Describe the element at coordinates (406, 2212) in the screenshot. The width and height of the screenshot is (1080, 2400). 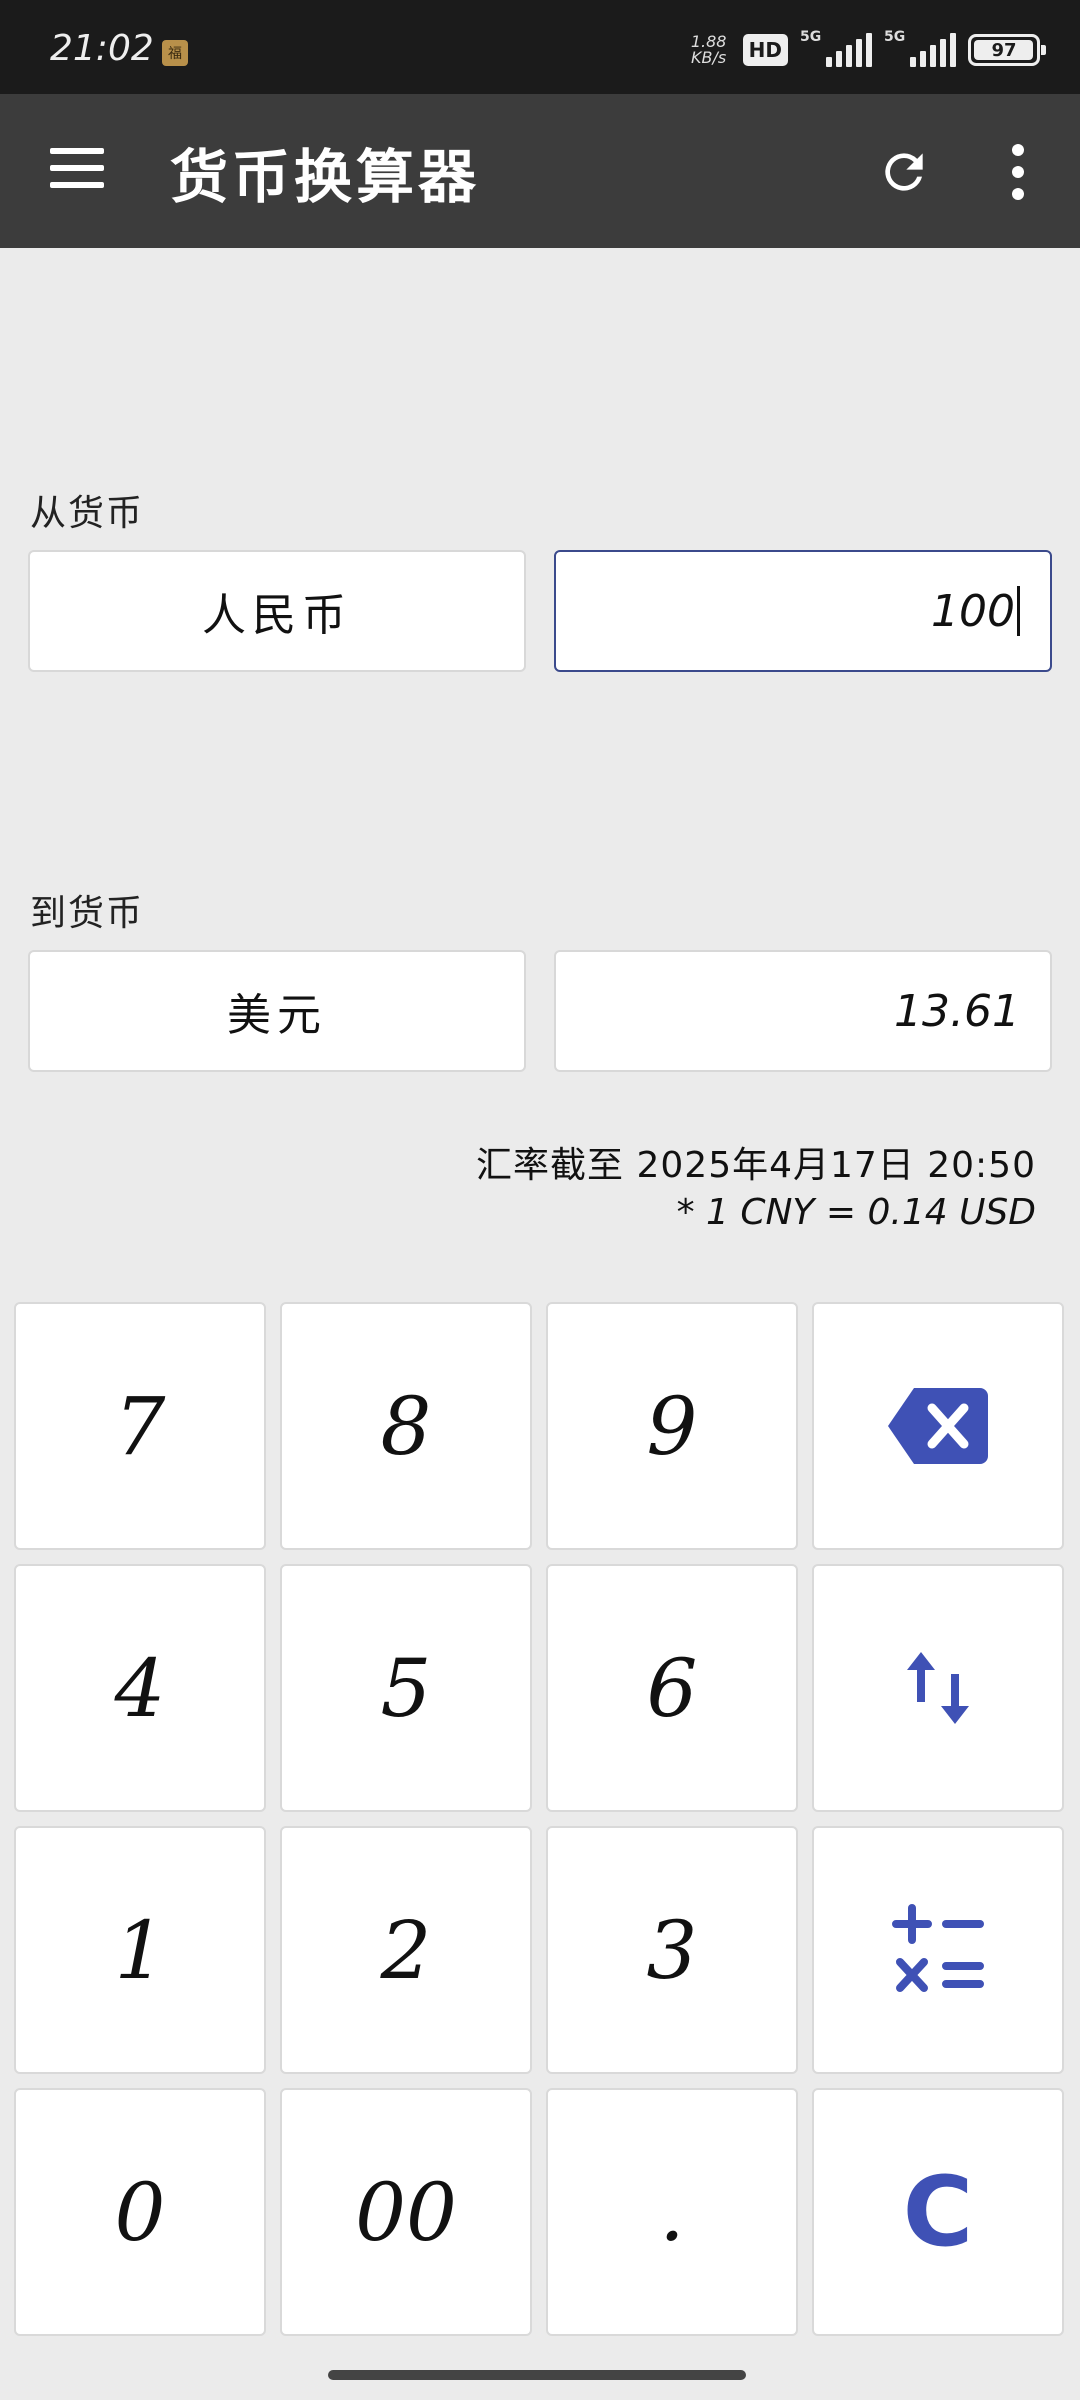
I see `key-00: 00` at that location.